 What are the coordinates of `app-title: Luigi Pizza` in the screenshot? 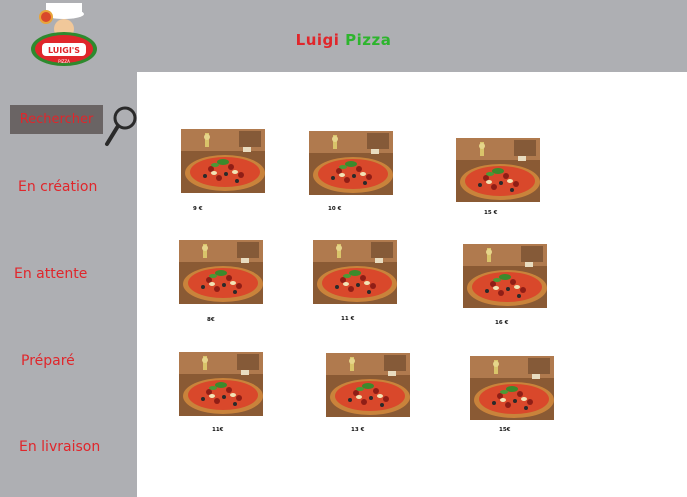 It's located at (343, 40).